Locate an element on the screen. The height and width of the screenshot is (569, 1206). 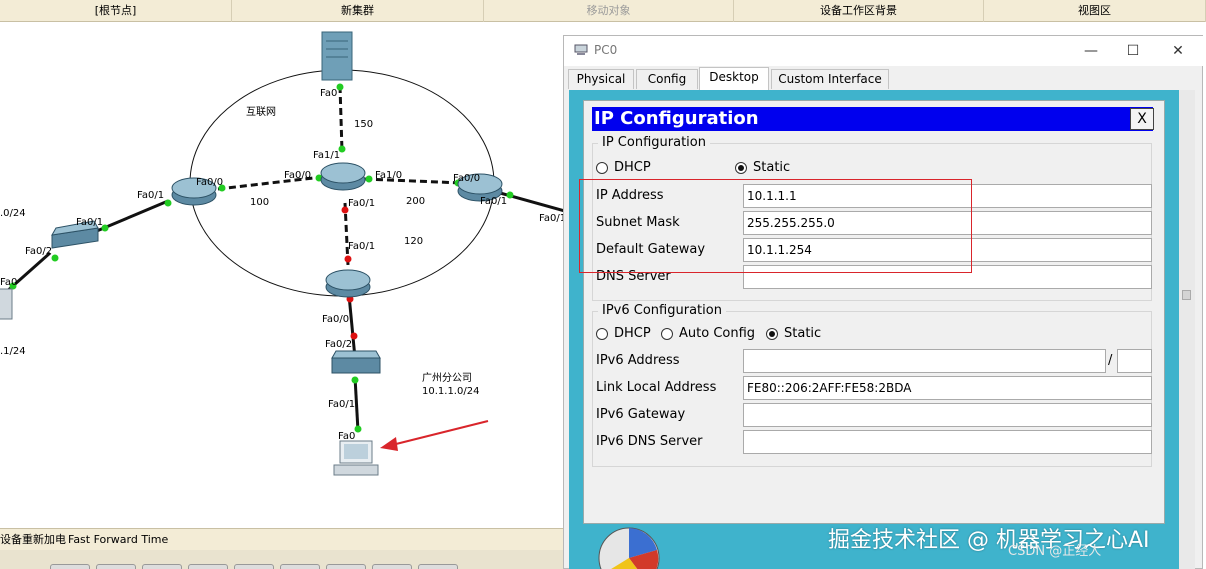
red-arrow-head is located at coordinates (389, 444).